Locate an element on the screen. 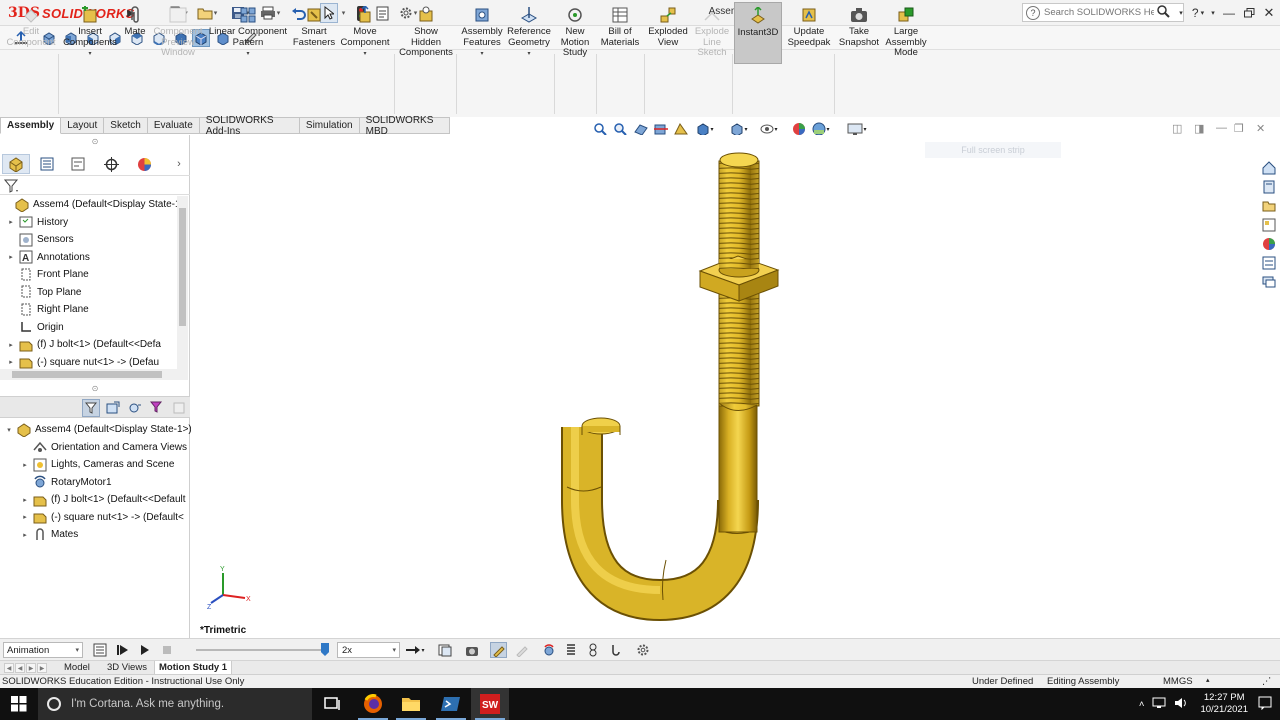 The height and width of the screenshot is (720, 1280). viewport-restore-icon: ❐ is located at coordinates (1239, 128).